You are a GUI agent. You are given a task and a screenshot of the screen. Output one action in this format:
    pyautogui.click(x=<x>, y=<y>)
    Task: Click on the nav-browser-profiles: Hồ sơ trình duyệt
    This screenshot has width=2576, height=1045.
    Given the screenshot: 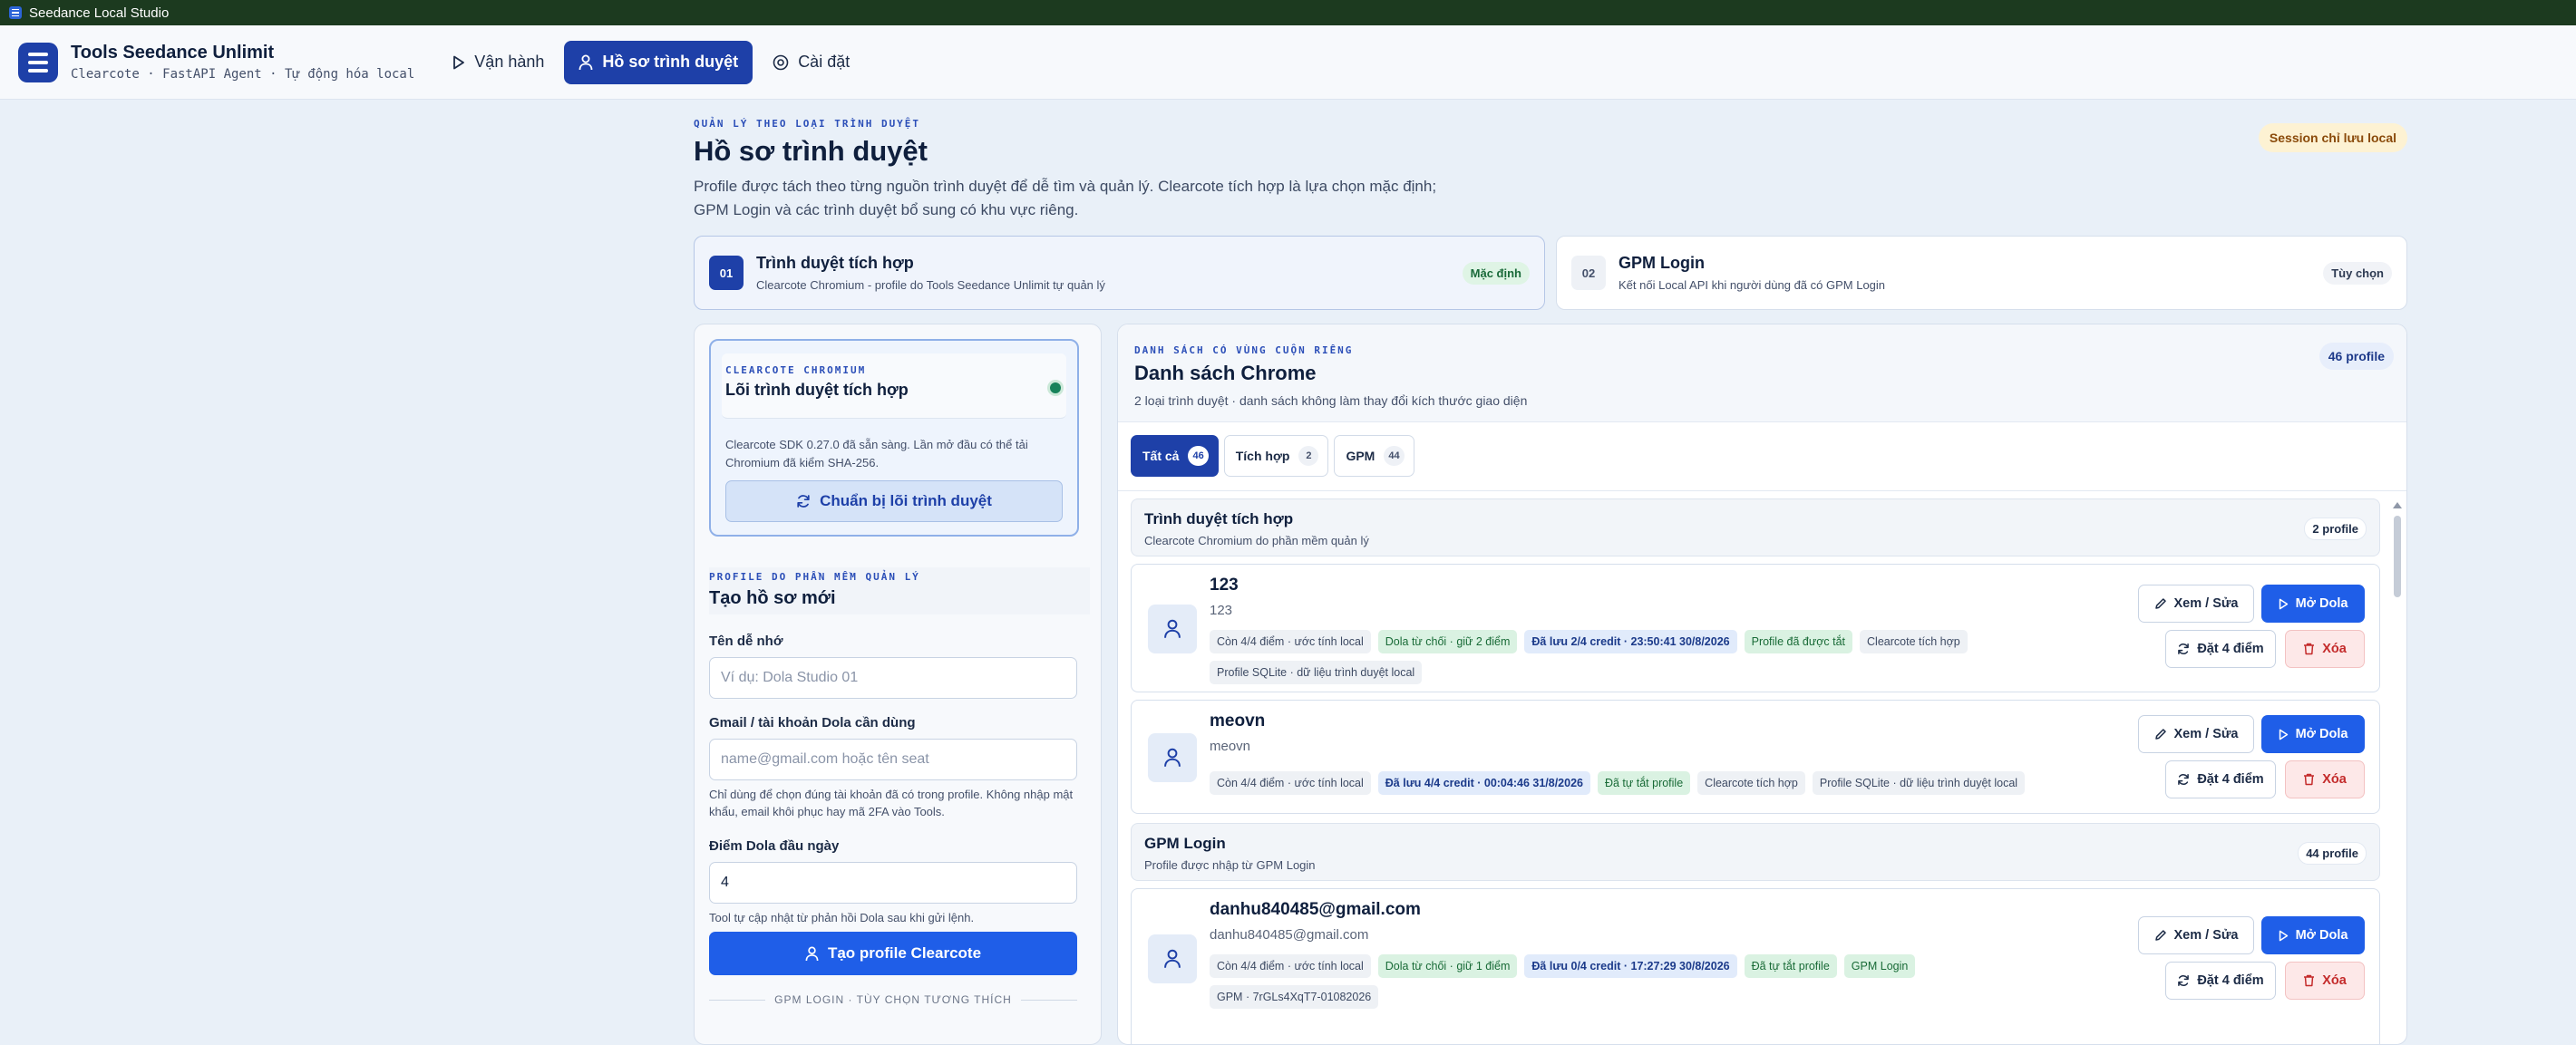 What is the action you would take?
    pyautogui.click(x=658, y=62)
    